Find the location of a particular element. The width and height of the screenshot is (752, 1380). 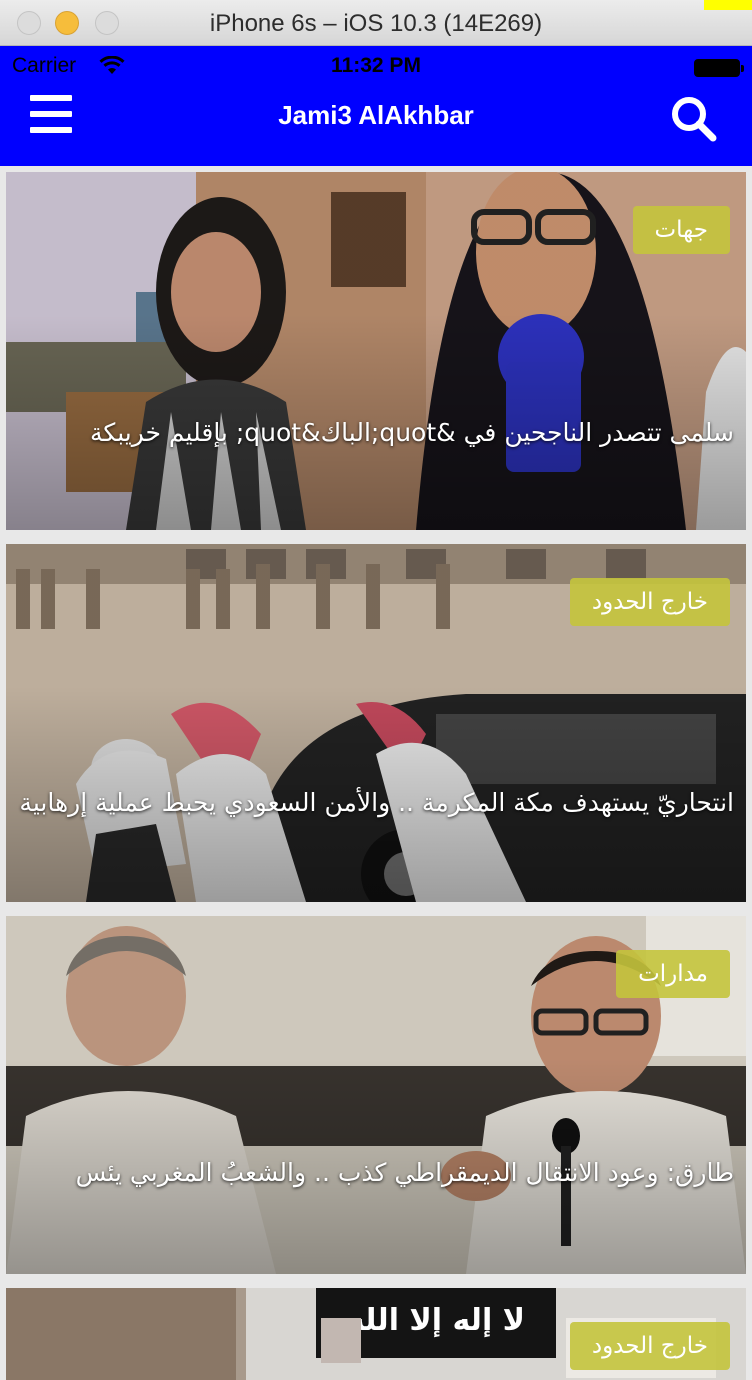

article-card: لا إله إلا الله خارج الحدود is located at coordinates (376, 1334).